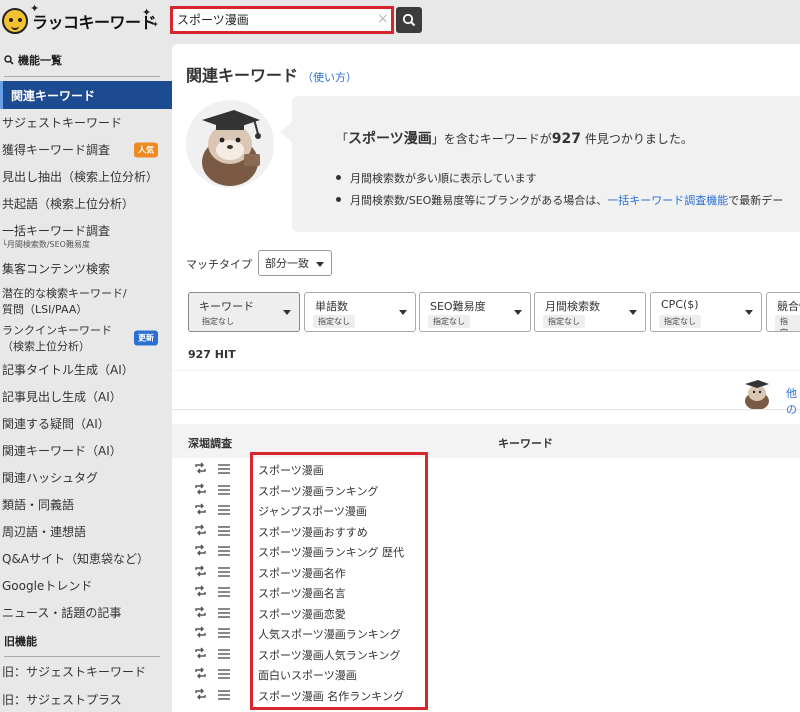 The image size is (800, 712). Describe the element at coordinates (793, 401) in the screenshot. I see `other-tools-link: 他の` at that location.